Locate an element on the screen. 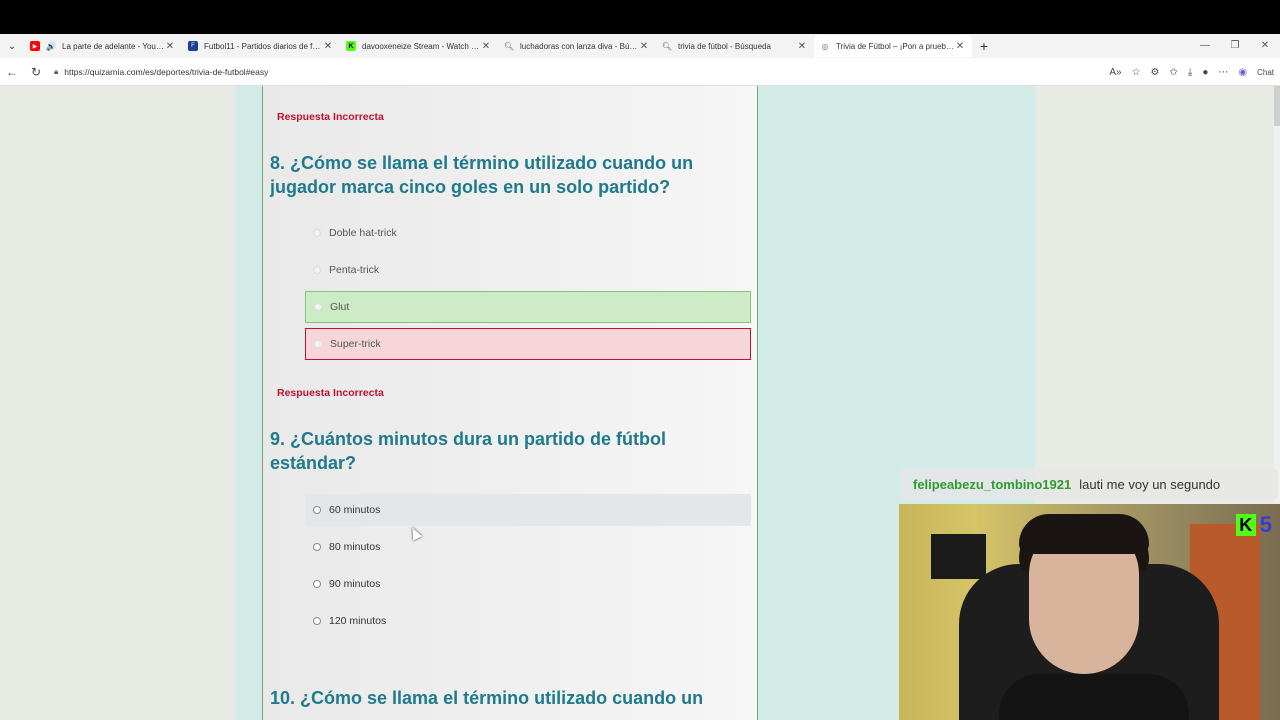  tab-title: La parte de adelante - YouTube is located at coordinates (113, 46).